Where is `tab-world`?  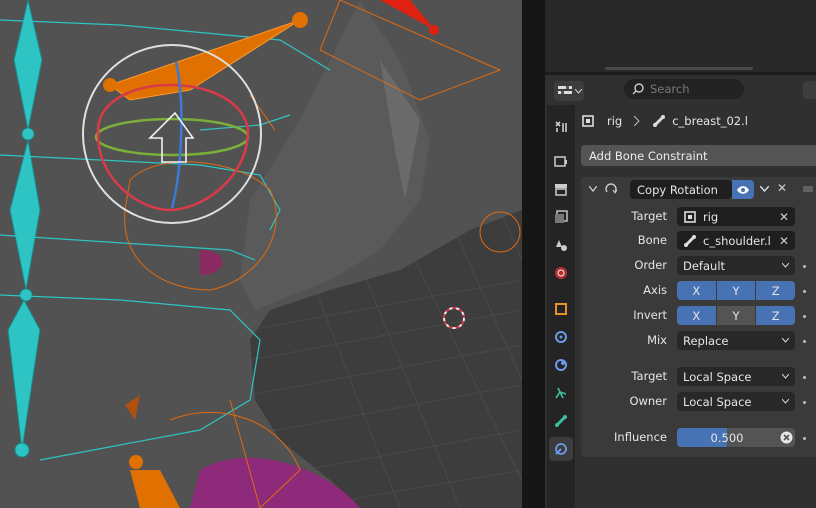 tab-world is located at coordinates (561, 273).